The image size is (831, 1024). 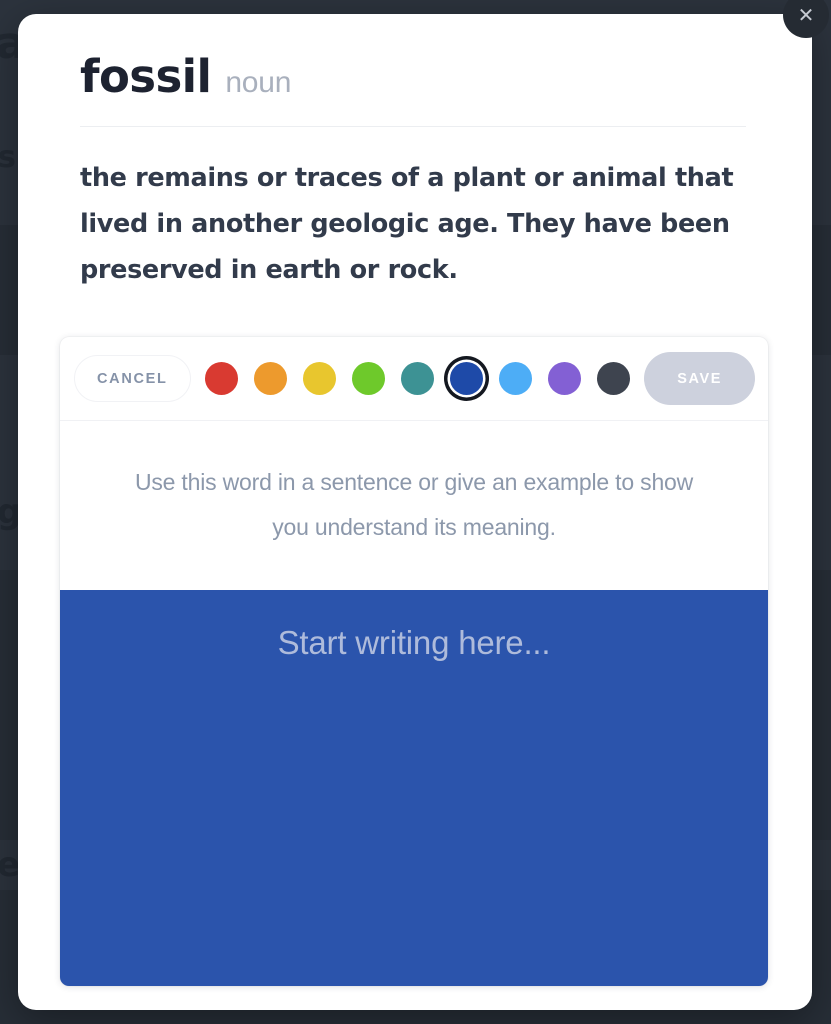 I want to click on color-swatch-green, so click(x=368, y=378).